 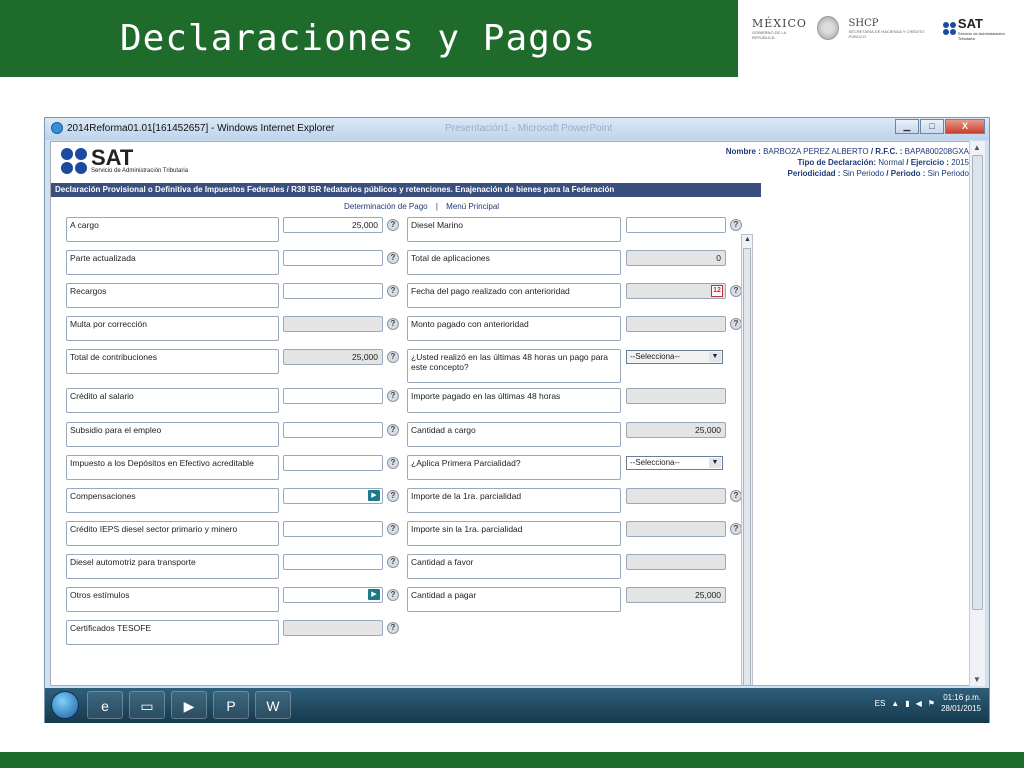 I want to click on scroll-down-icon: ▼, so click(x=977, y=679).